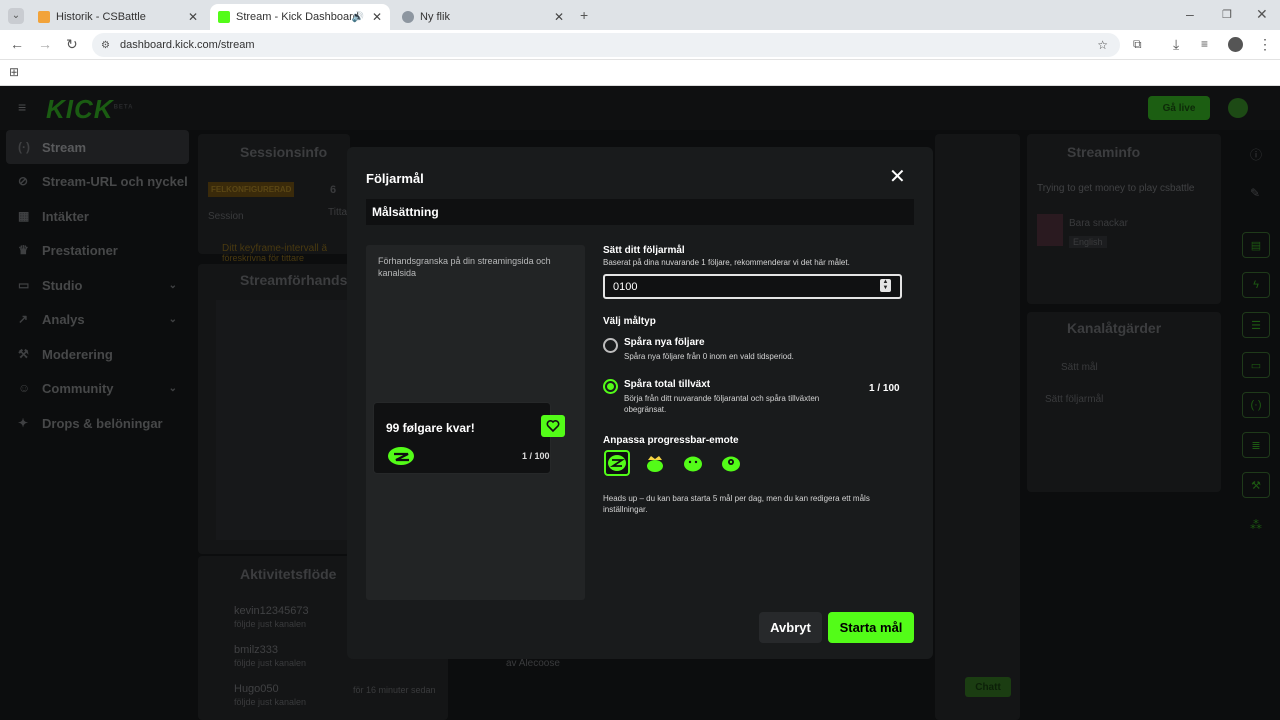 Image resolution: width=1280 pixels, height=720 pixels. I want to click on globe-icon, so click(408, 17).